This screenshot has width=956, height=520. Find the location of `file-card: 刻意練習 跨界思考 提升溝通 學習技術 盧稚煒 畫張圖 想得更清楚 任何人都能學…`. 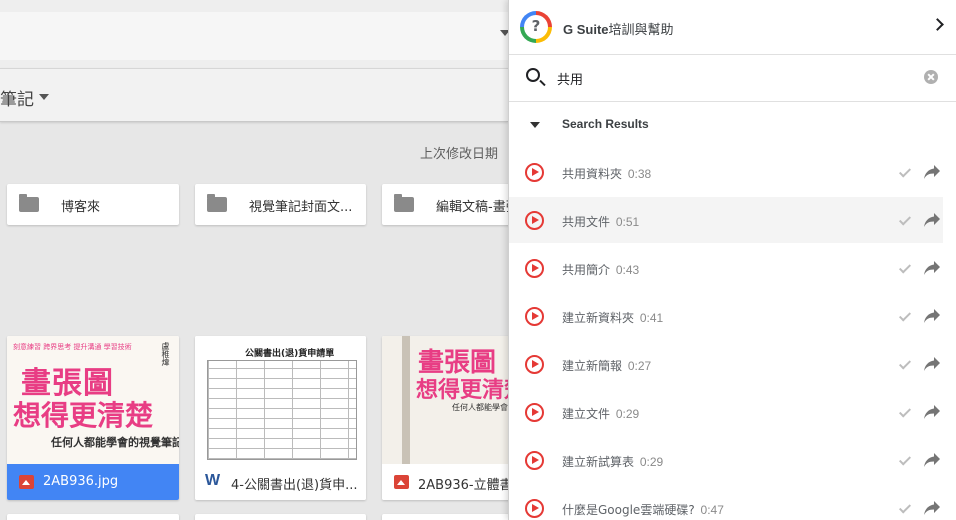

file-card: 刻意練習 跨界思考 提升溝通 學習技術 盧稚煒 畫張圖 想得更清楚 任何人都能學… is located at coordinates (93, 418).